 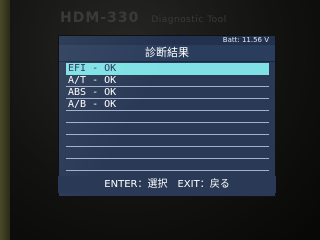 What do you see at coordinates (167, 69) in the screenshot?
I see `result-item: EFI - OK` at bounding box center [167, 69].